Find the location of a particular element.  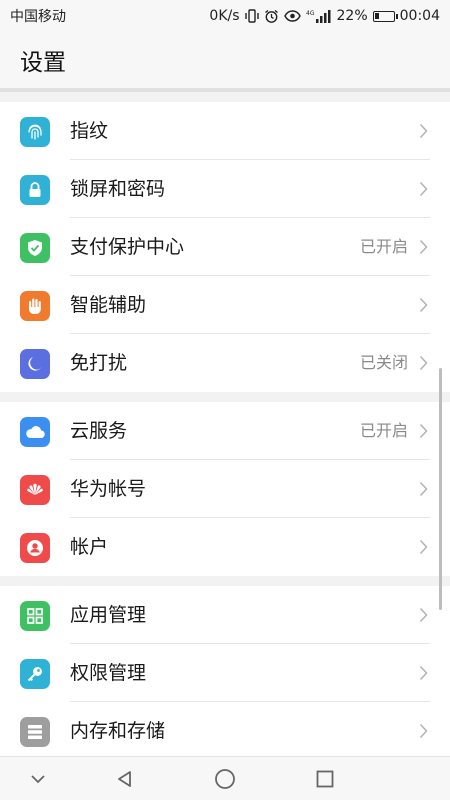

status-icons: 0K/s 4G 22% 00:04 is located at coordinates (324, 16).